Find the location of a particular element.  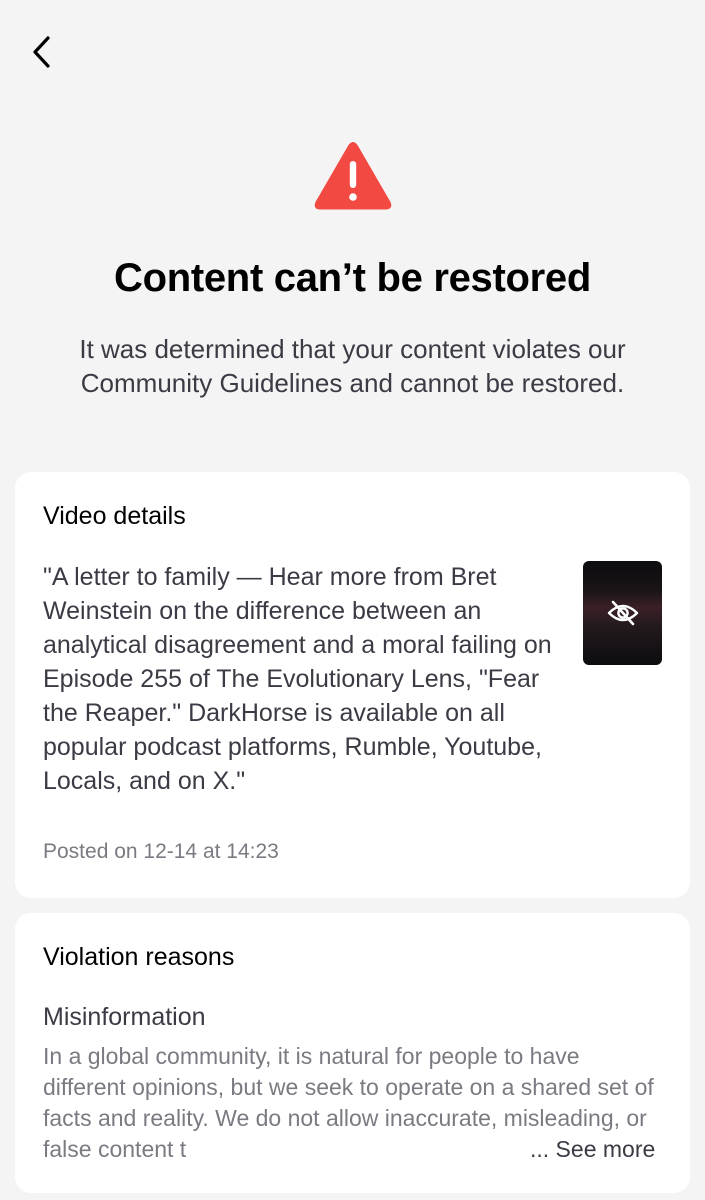

eye-slash-icon is located at coordinates (622, 613).